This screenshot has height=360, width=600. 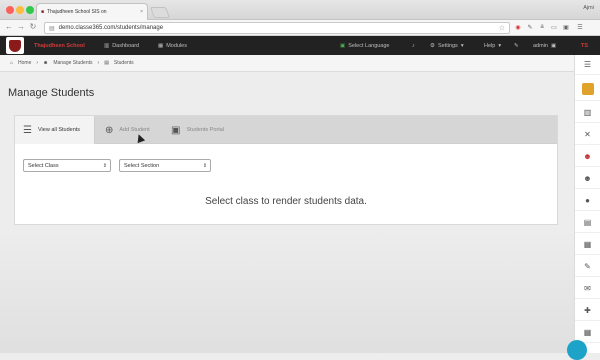 What do you see at coordinates (587, 113) in the screenshot?
I see `rail-reports-icon: ▥` at bounding box center [587, 113].